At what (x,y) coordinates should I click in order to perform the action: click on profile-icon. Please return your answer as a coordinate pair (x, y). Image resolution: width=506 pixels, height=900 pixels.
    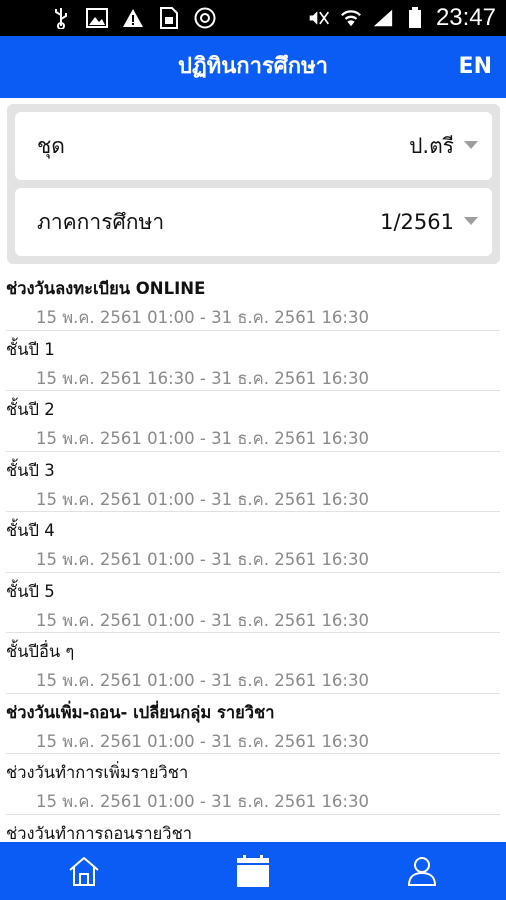
    Looking at the image, I should click on (421, 871).